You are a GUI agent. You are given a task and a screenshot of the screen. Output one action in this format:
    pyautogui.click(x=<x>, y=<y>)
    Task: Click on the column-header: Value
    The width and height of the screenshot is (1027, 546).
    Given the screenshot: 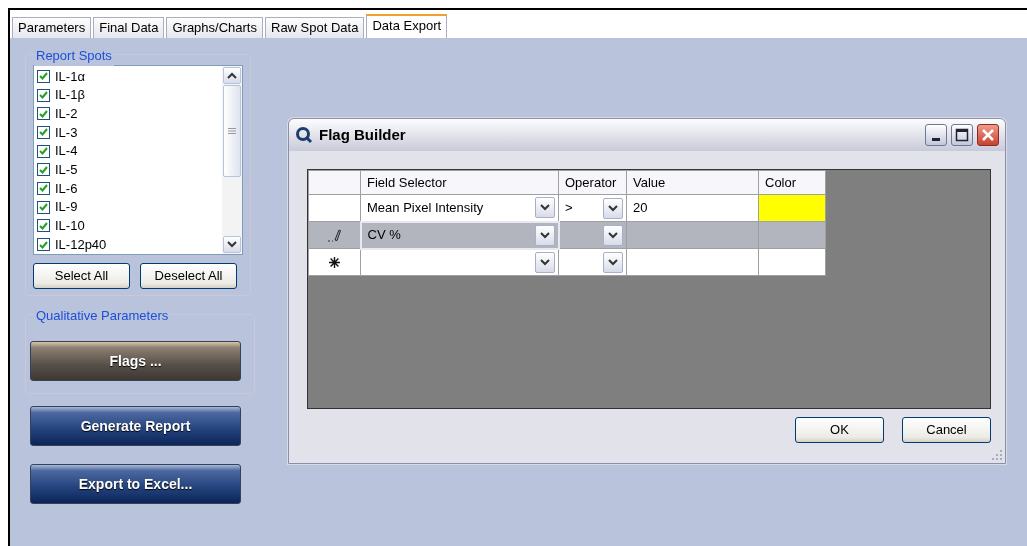 What is the action you would take?
    pyautogui.click(x=692, y=182)
    